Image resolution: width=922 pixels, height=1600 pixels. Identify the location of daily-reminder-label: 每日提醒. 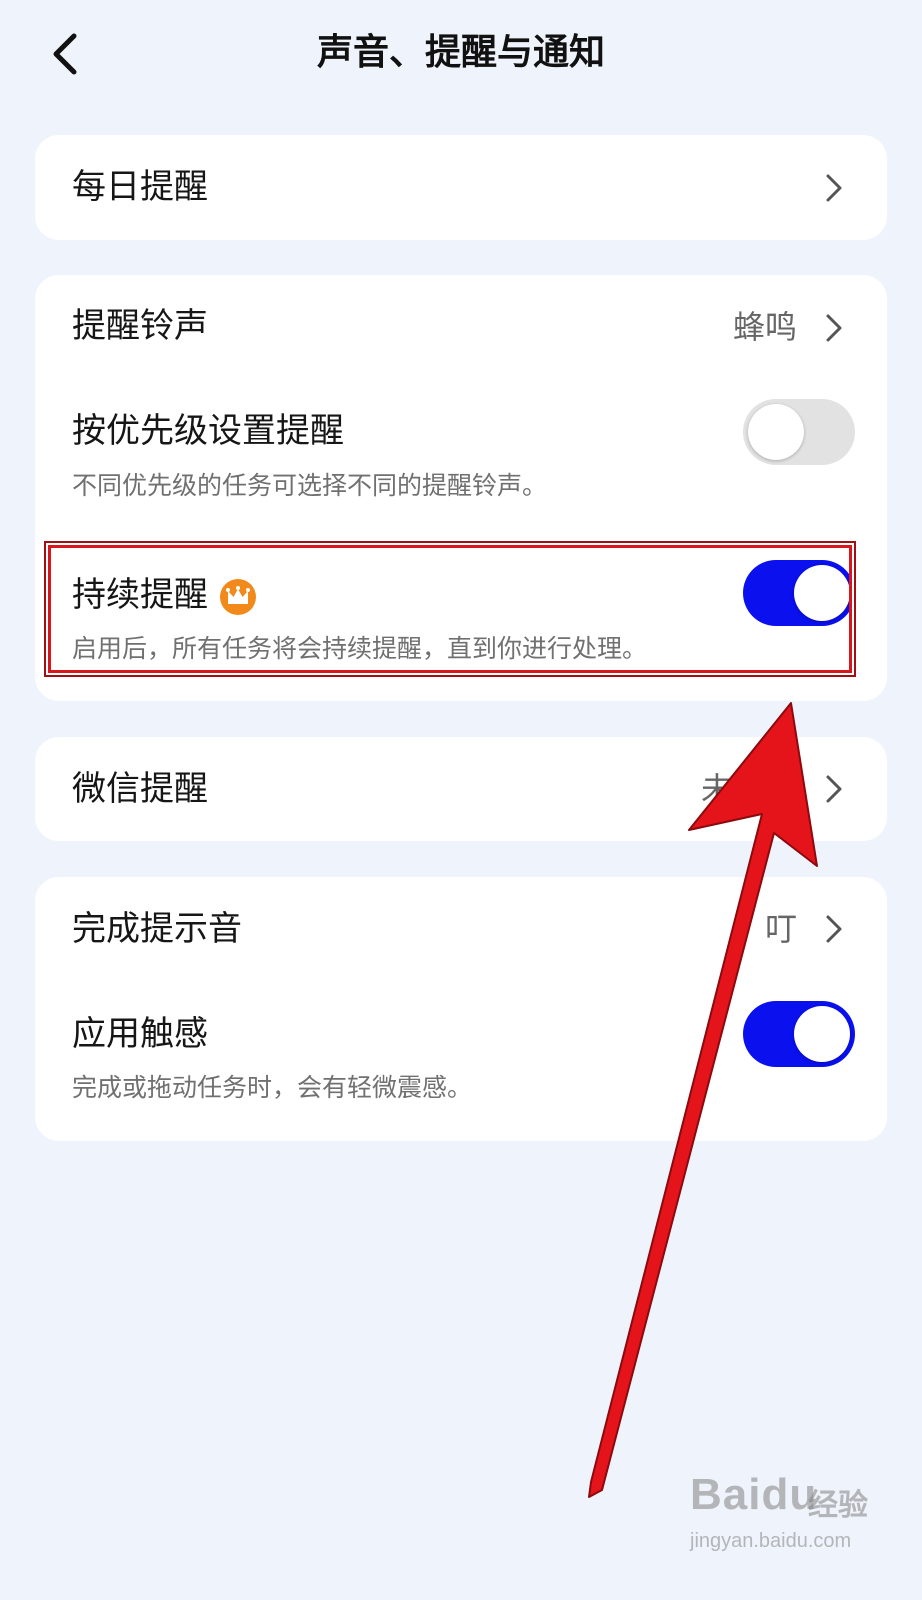
(140, 187).